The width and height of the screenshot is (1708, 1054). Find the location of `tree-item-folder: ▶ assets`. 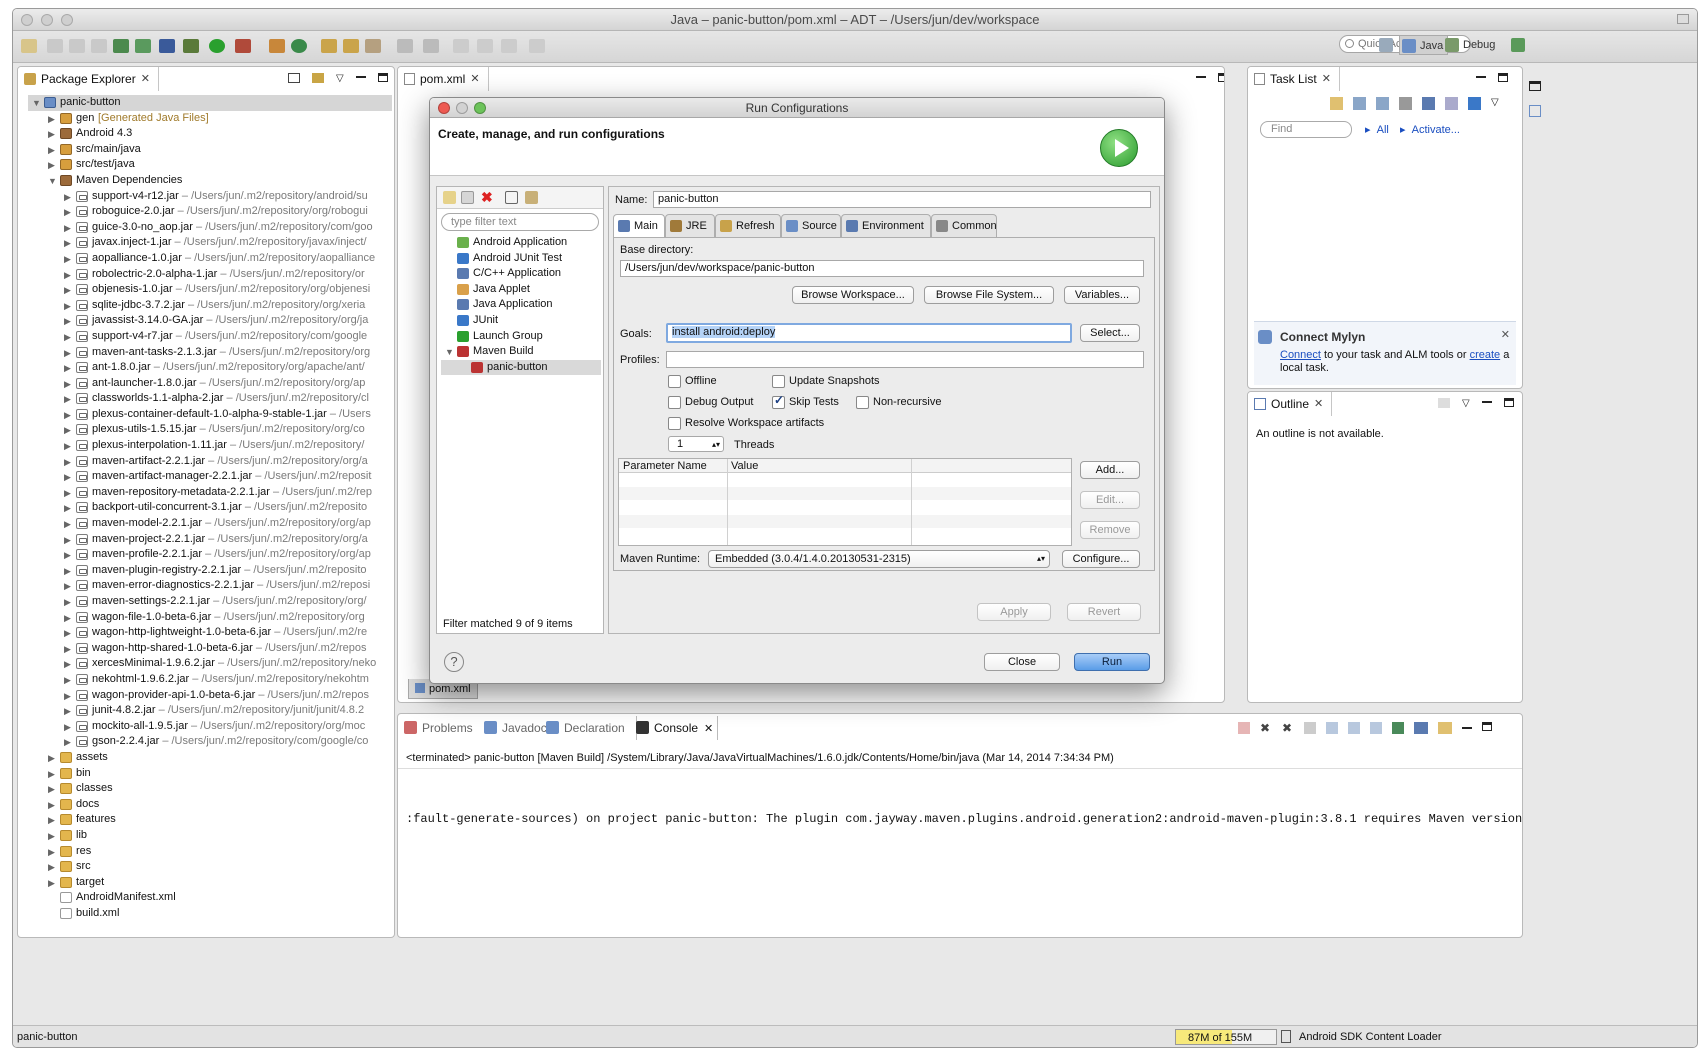

tree-item-folder: ▶ assets is located at coordinates (210, 758).